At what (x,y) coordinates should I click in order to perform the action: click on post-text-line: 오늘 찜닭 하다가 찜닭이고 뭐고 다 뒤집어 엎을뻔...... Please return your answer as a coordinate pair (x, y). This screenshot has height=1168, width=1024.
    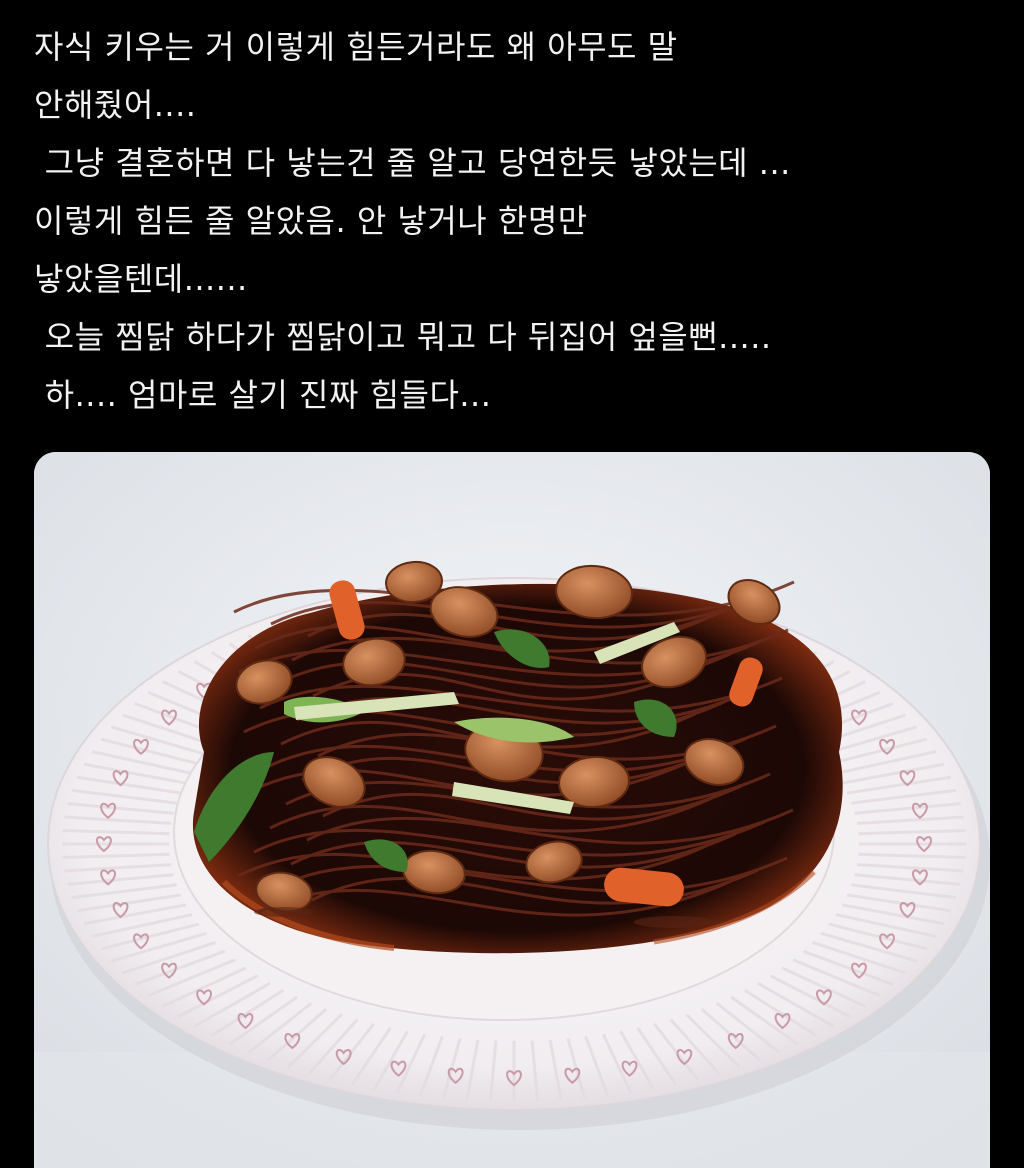
    Looking at the image, I should click on (403, 337).